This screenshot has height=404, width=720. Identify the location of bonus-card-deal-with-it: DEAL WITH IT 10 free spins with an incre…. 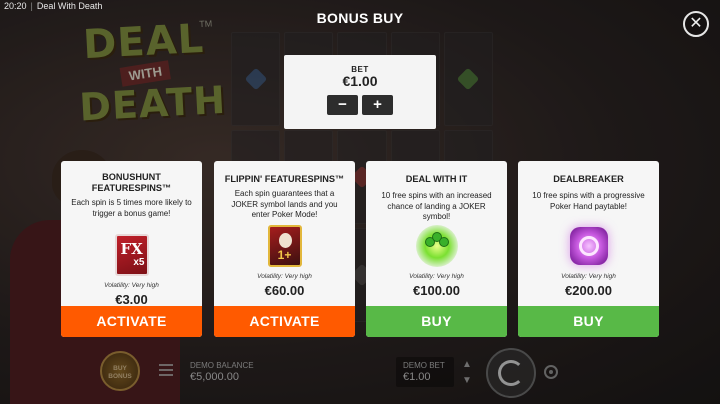
(436, 249).